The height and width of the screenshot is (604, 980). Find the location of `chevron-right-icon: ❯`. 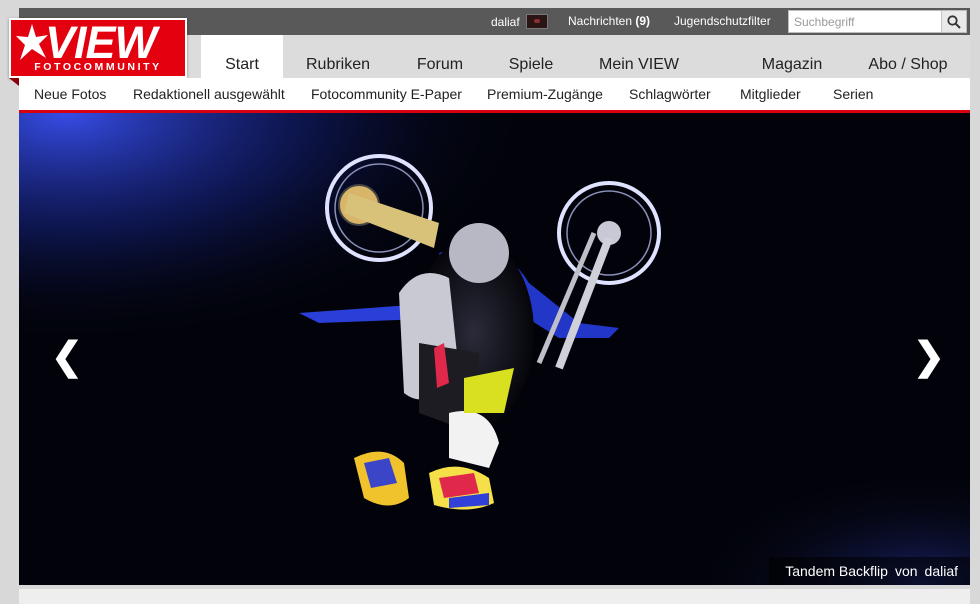

chevron-right-icon: ❯ is located at coordinates (929, 357).